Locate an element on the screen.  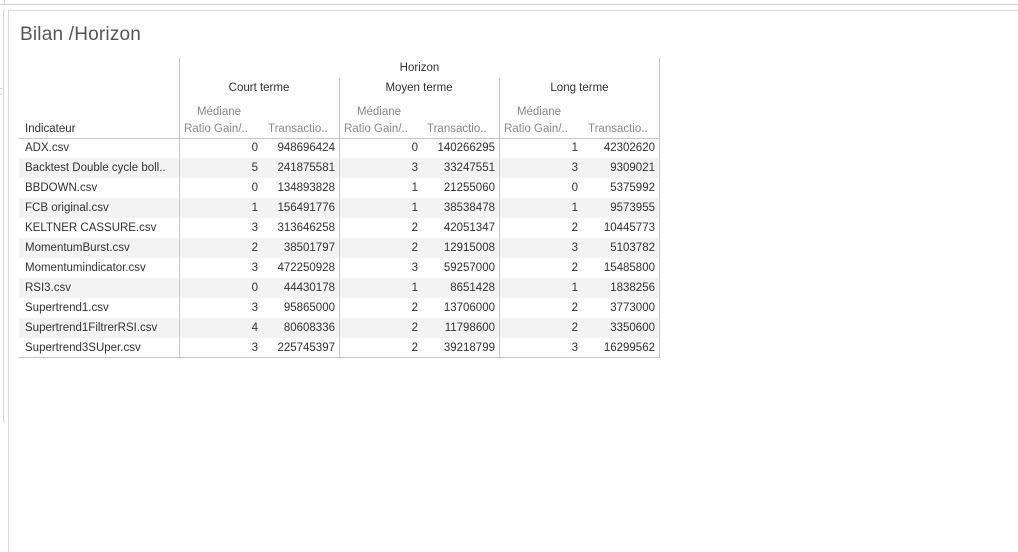
transactions-value-cell: 80608336 is located at coordinates (298, 328).